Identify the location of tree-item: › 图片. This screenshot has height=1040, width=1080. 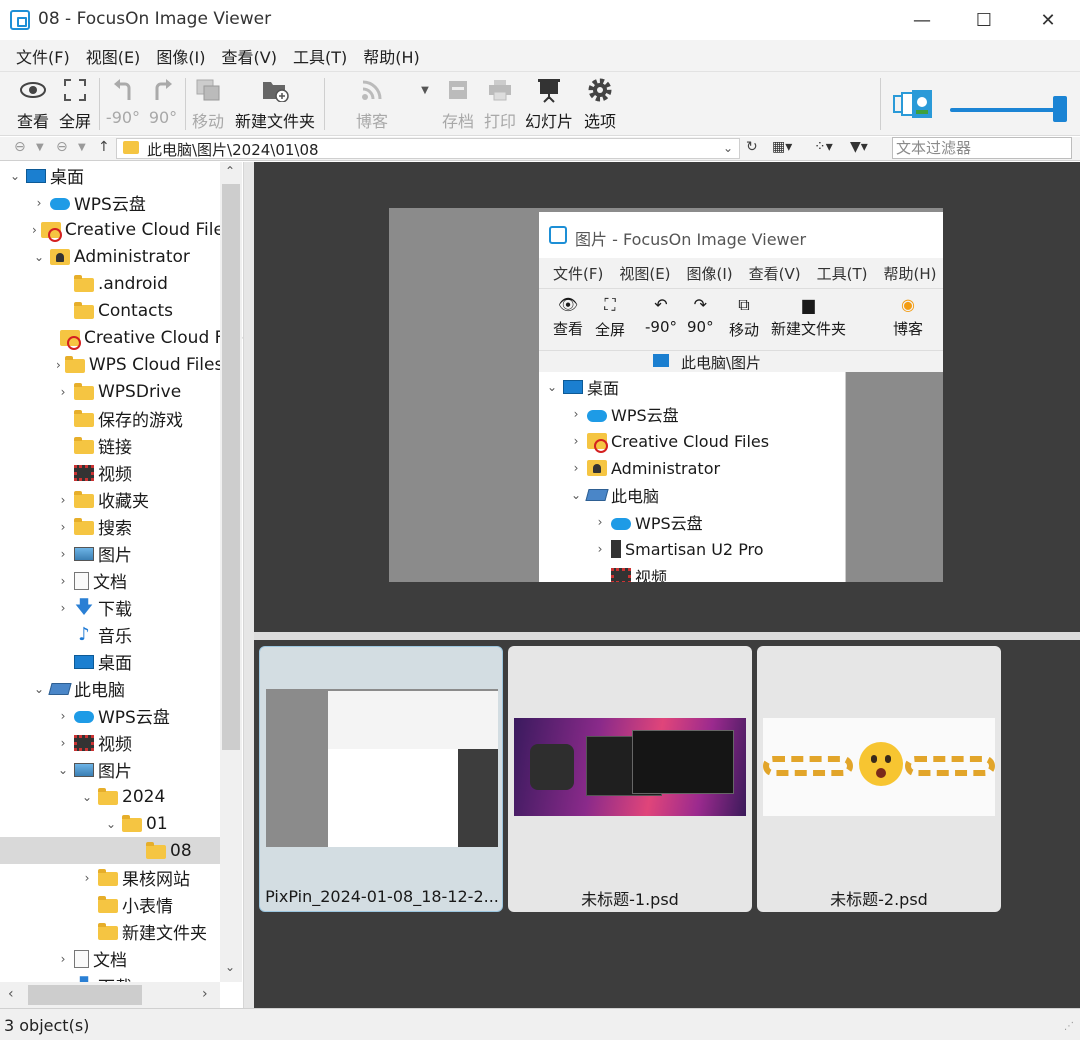
(110, 553).